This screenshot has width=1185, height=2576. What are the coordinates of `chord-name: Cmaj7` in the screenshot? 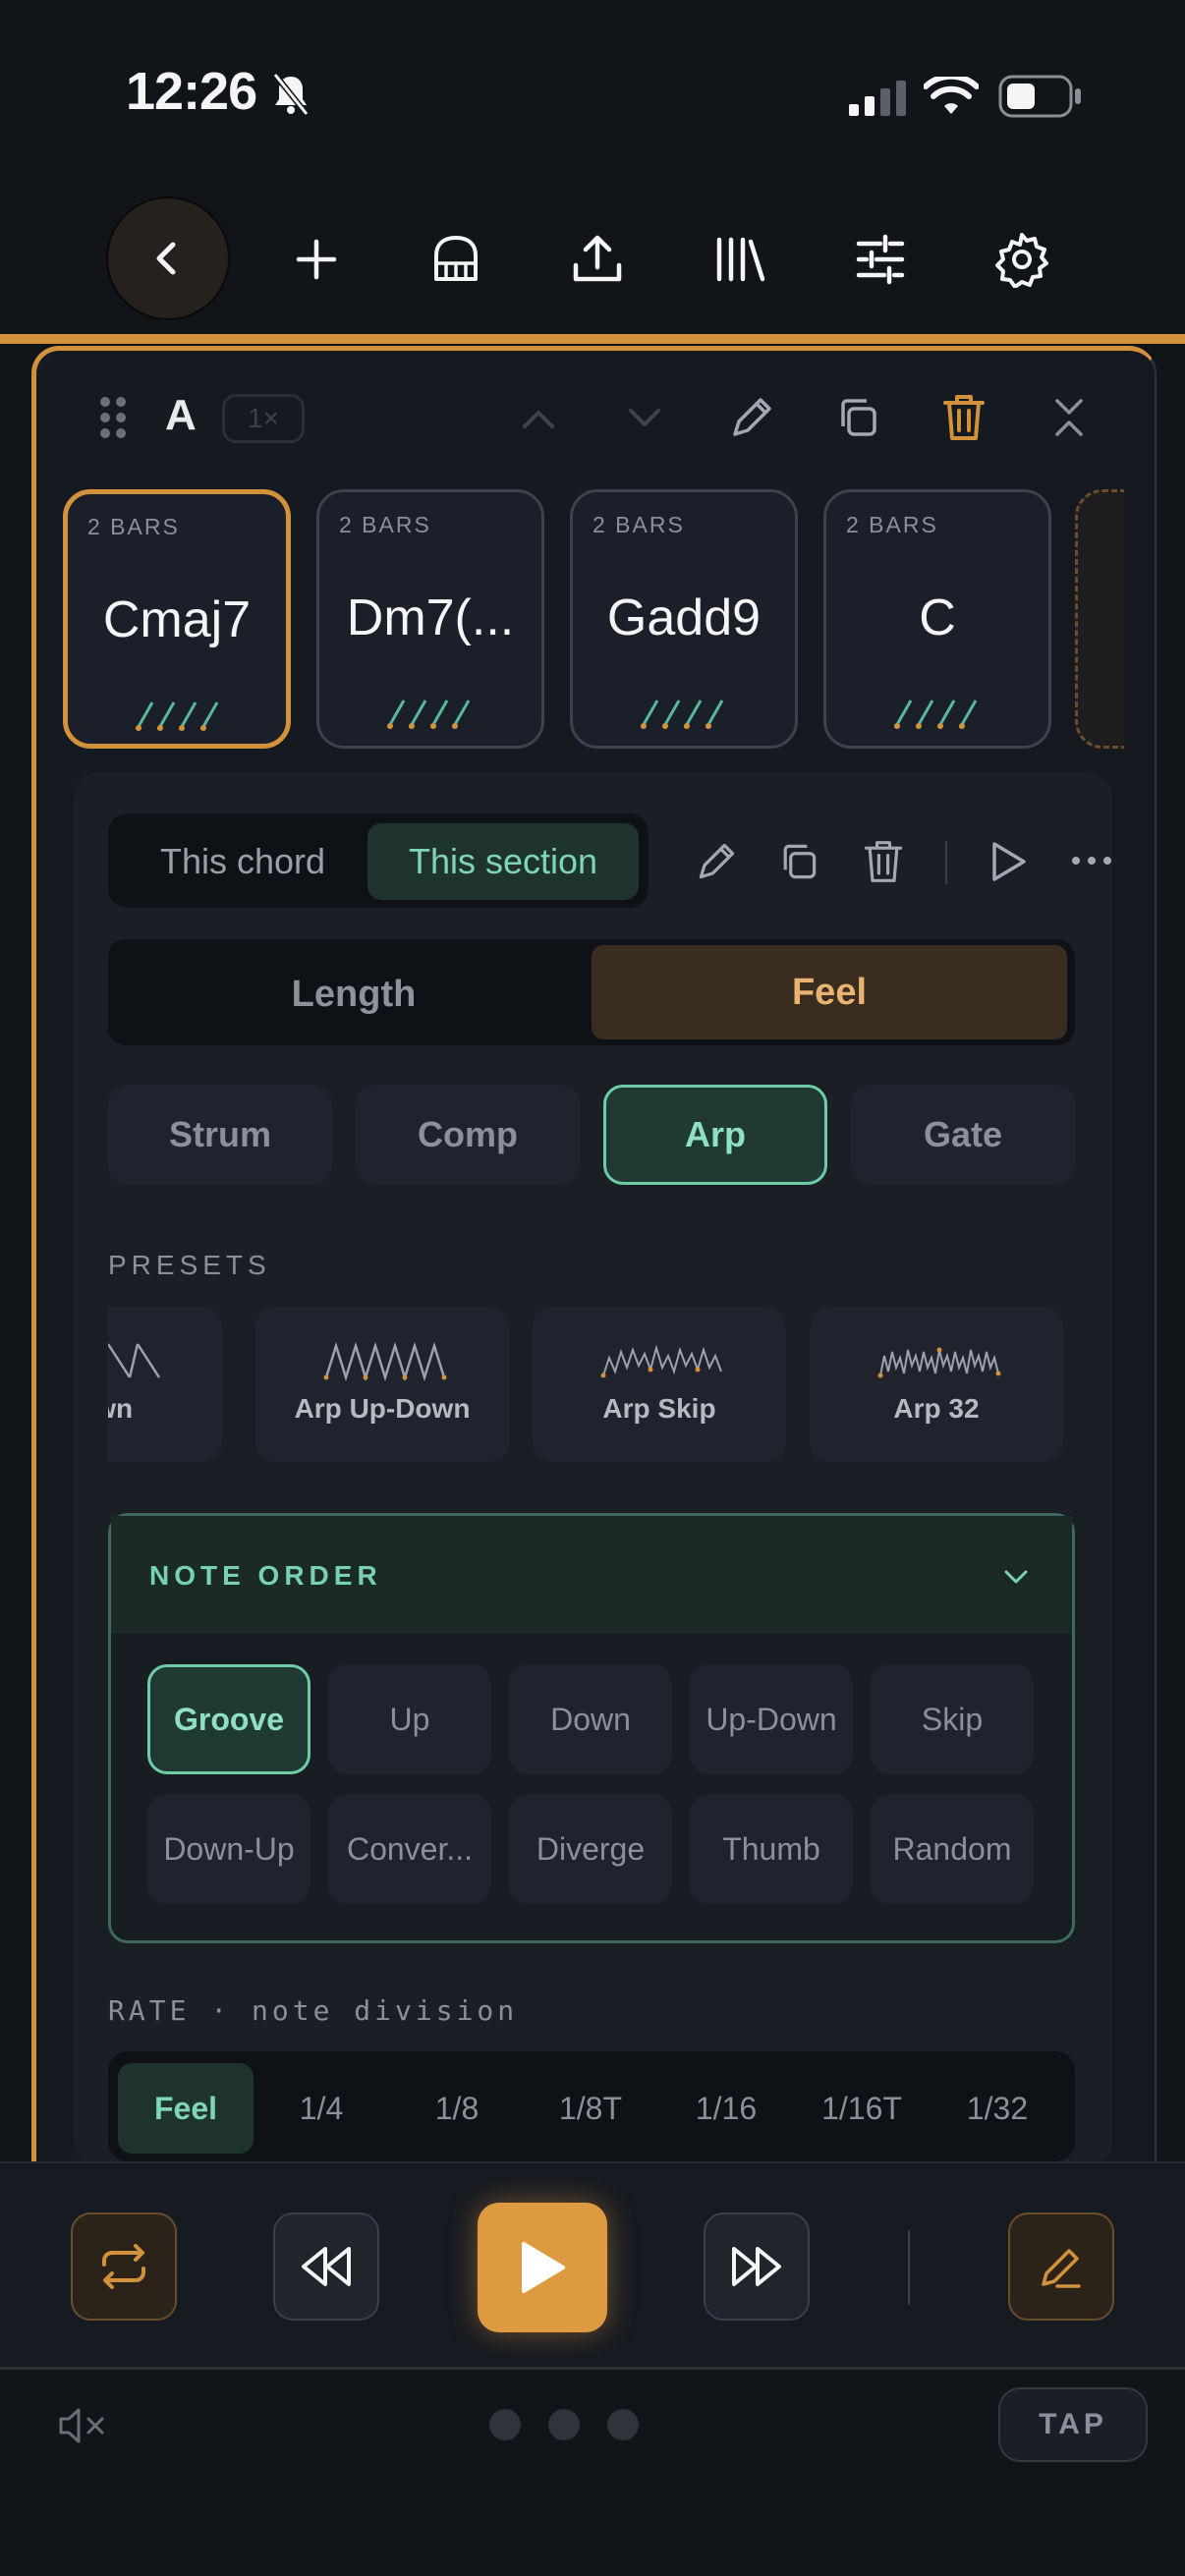 It's located at (177, 619).